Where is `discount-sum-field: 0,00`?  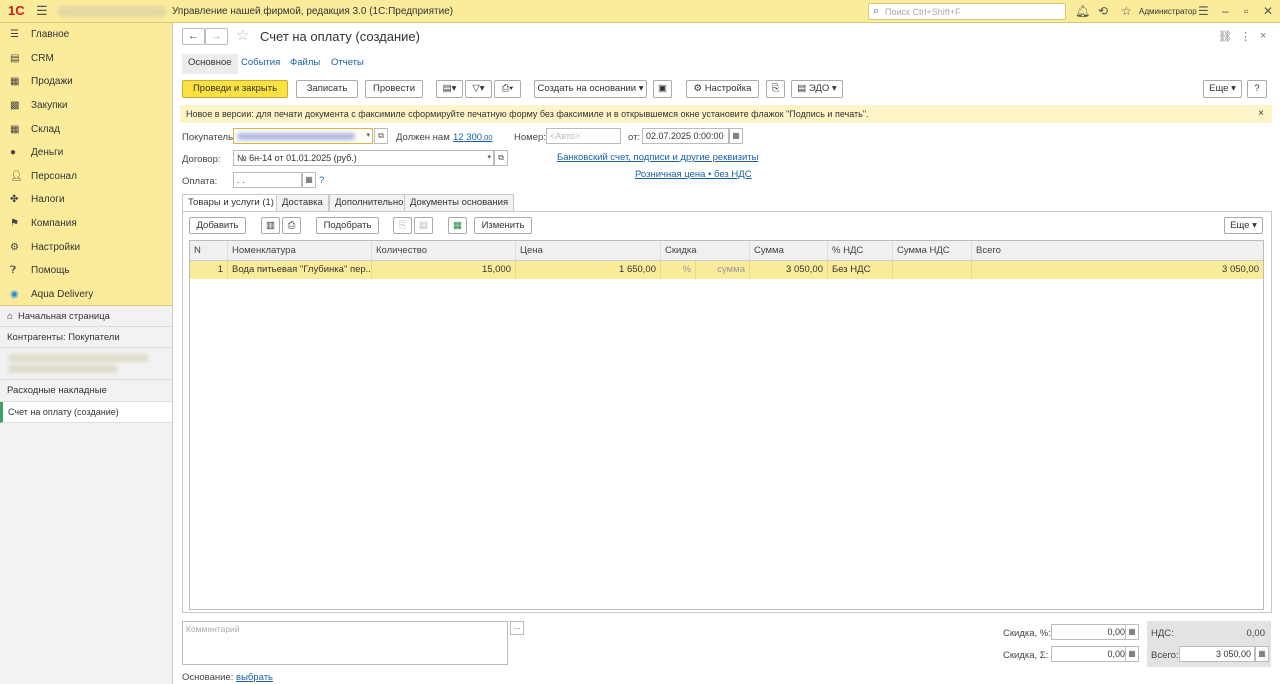
discount-sum-field: 0,00 is located at coordinates (1090, 654).